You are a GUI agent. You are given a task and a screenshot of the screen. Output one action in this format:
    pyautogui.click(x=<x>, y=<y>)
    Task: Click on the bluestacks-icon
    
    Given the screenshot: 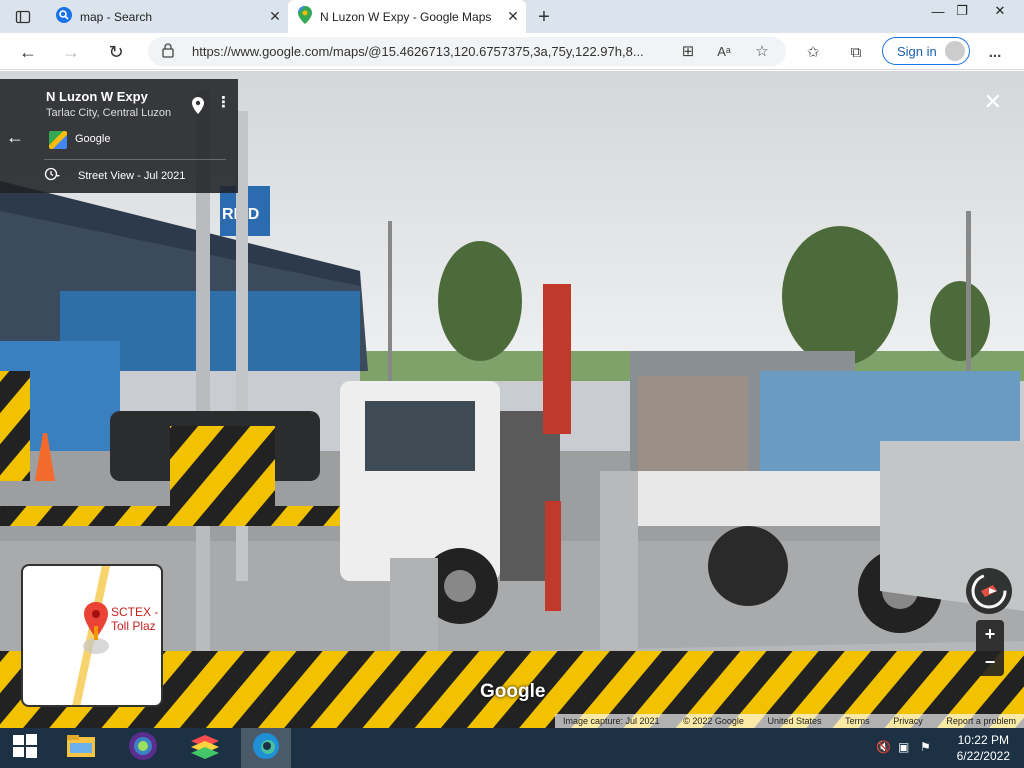 What is the action you would take?
    pyautogui.click(x=205, y=748)
    